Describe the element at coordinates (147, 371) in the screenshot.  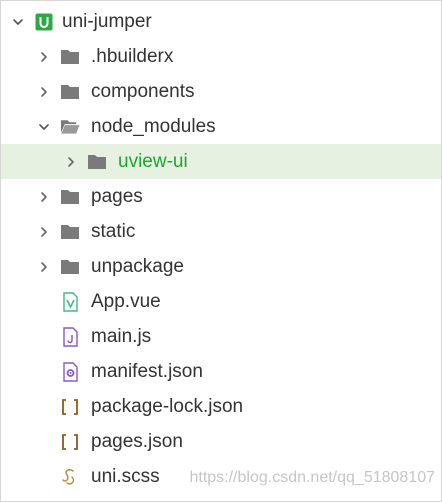
I see `tree-item-label: manifest.json` at that location.